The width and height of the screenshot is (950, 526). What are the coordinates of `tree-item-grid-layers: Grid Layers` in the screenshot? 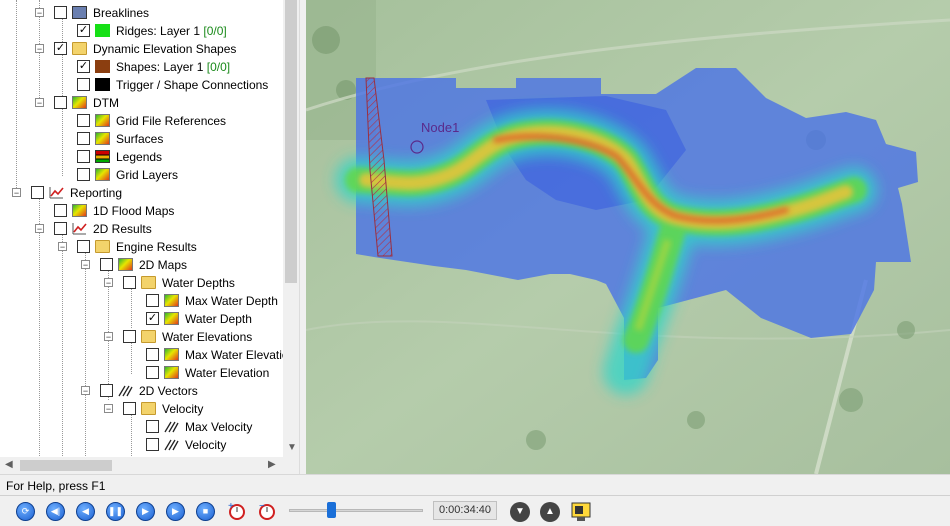 It's located at (141, 175).